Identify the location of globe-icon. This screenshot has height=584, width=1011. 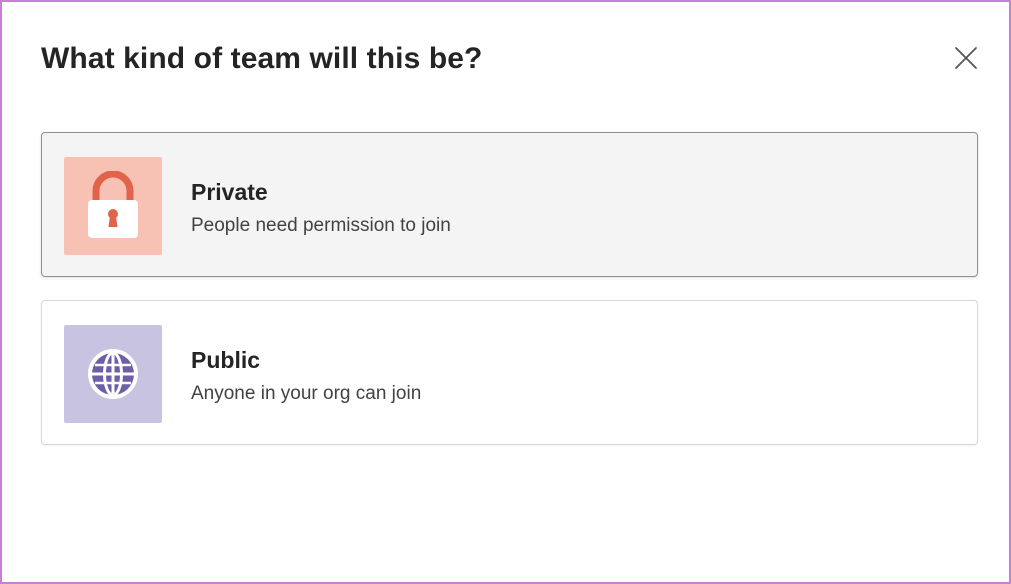
(113, 374).